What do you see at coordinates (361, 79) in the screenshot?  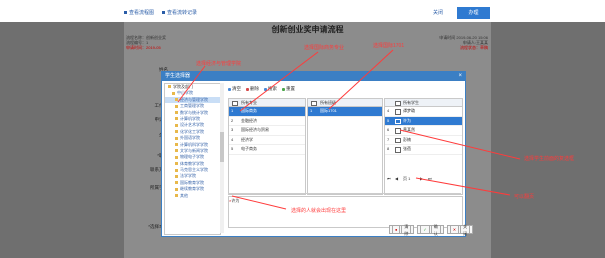 I see `arrow-class` at bounding box center [361, 79].